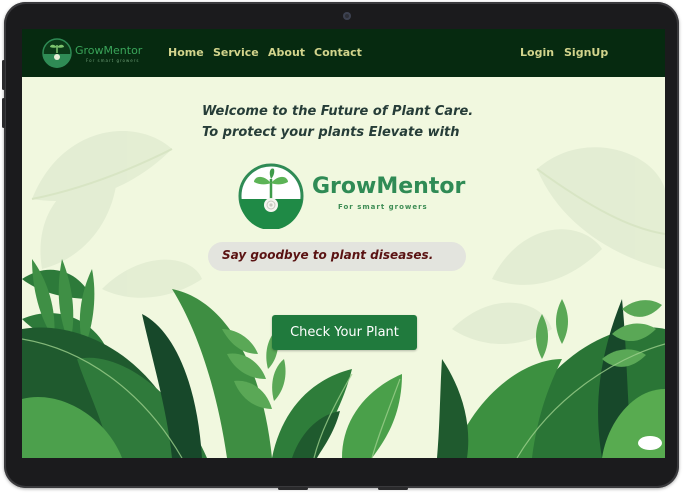 The width and height of the screenshot is (685, 493). I want to click on login-link: Login, so click(537, 52).